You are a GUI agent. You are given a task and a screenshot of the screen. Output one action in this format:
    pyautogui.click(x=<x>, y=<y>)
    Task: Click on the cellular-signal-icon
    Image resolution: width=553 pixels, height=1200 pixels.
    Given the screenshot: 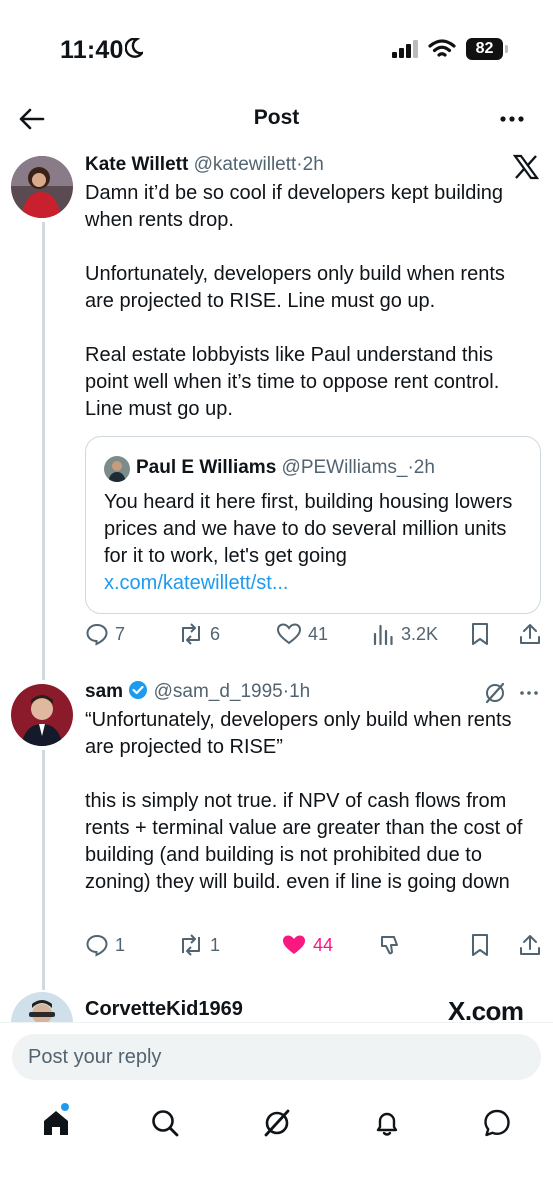 What is the action you would take?
    pyautogui.click(x=405, y=49)
    